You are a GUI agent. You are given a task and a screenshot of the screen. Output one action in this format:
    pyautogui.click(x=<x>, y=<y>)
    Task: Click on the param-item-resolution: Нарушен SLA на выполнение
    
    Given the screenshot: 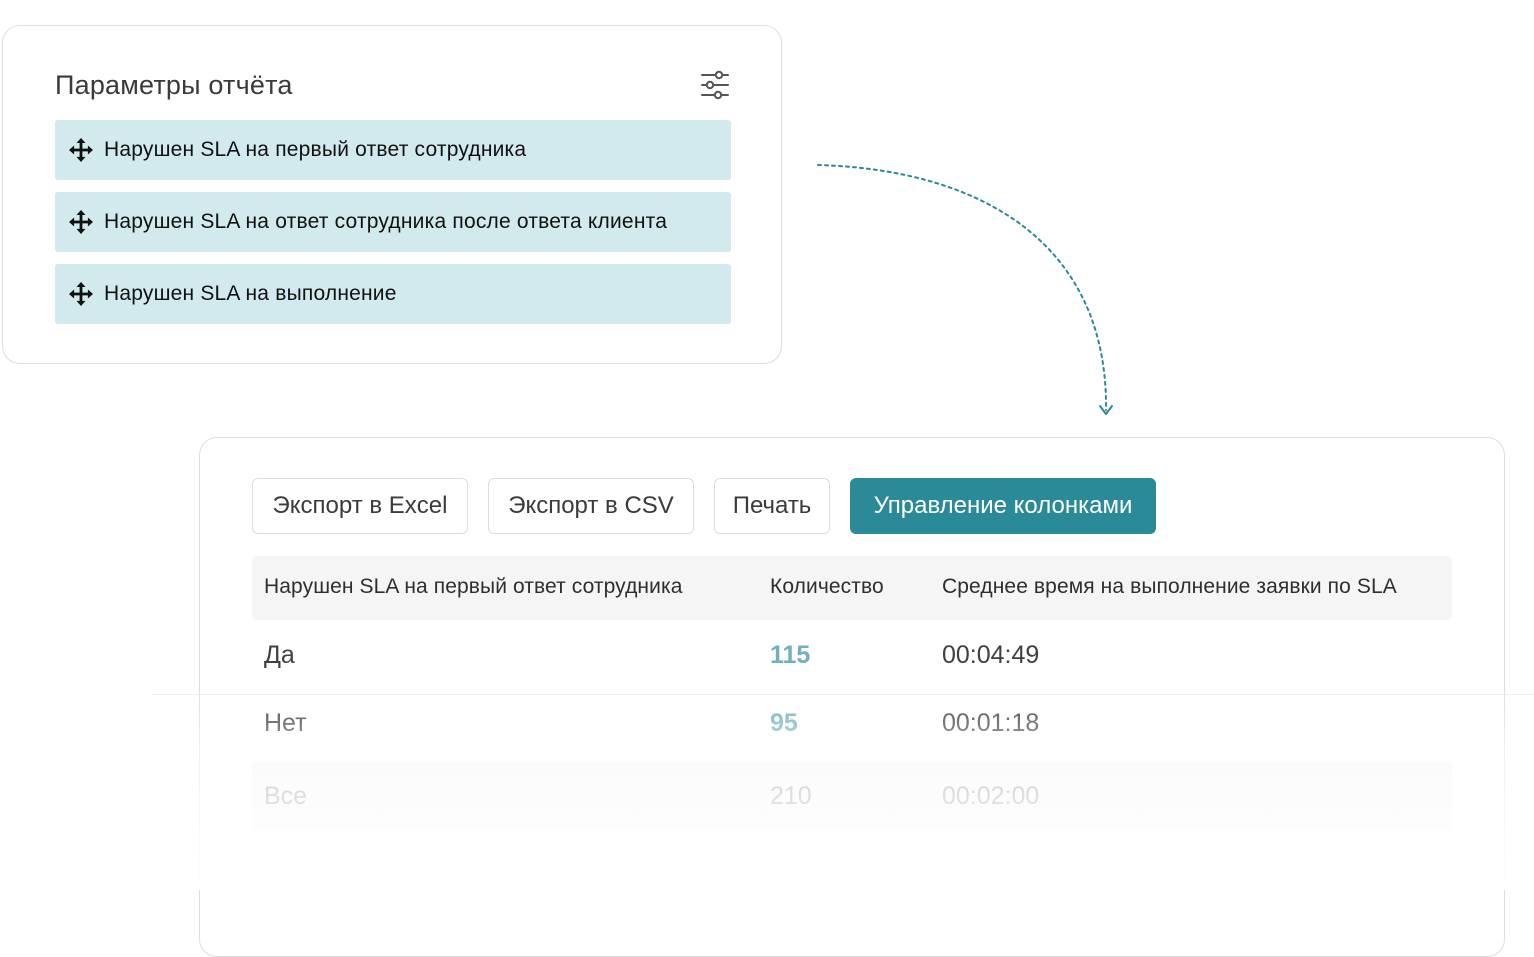 What is the action you would take?
    pyautogui.click(x=393, y=294)
    